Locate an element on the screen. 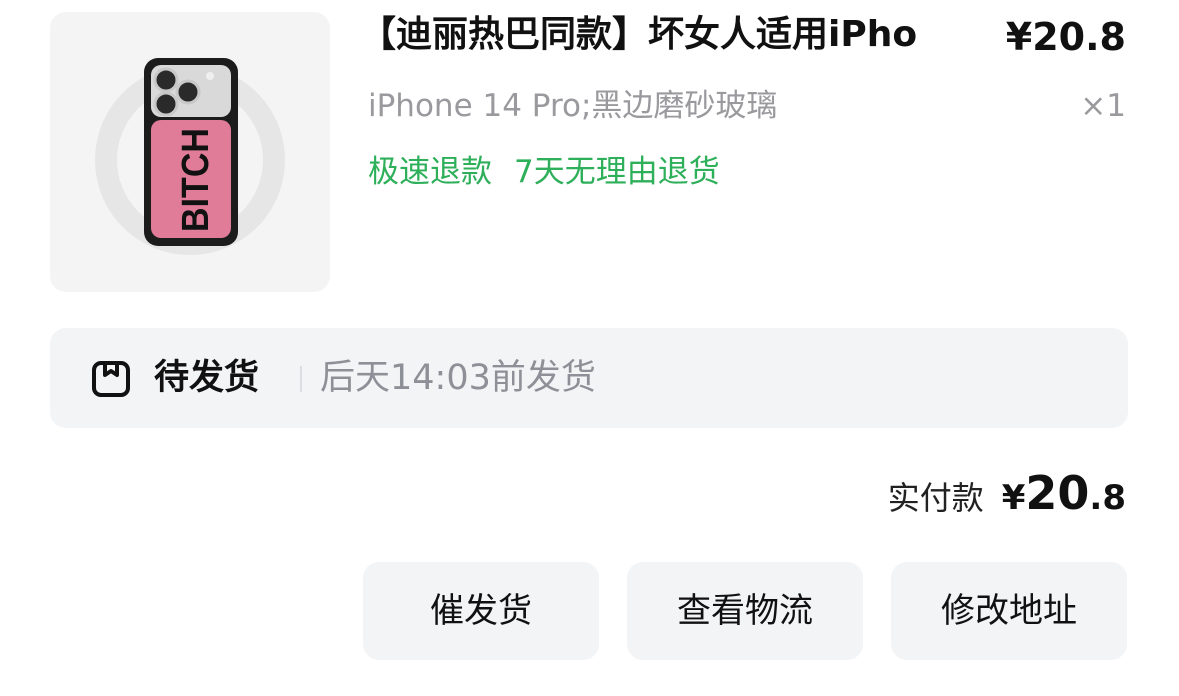 Image resolution: width=1179 pixels, height=696 pixels. urge-shipping-button: 催发货 is located at coordinates (481, 611).